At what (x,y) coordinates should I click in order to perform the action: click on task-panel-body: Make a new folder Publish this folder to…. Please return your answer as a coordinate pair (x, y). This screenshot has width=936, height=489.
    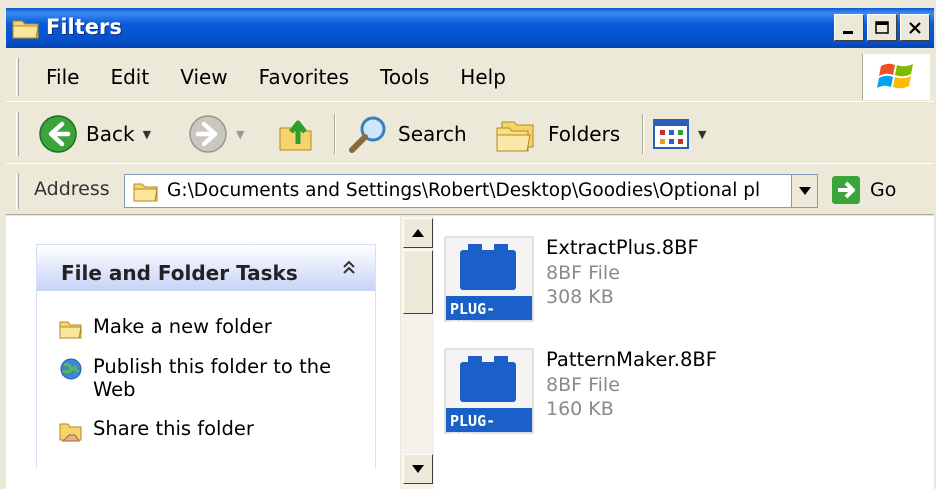
    Looking at the image, I should click on (206, 379).